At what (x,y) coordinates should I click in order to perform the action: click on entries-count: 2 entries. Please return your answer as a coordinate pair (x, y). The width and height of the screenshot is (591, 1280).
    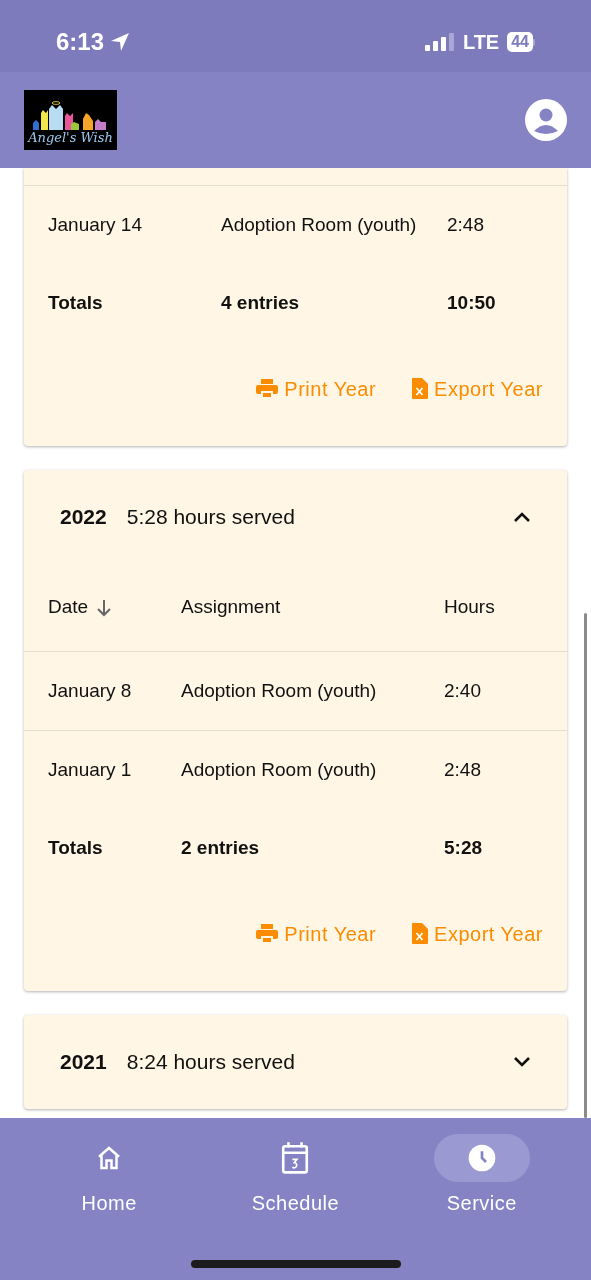
    Looking at the image, I should click on (221, 848).